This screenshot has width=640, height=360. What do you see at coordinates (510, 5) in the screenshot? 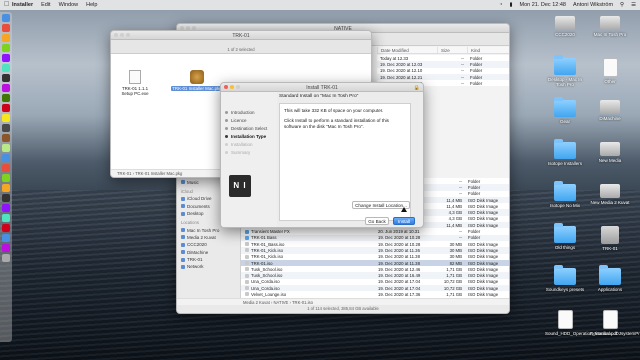
I see `battery-icon: ▮` at bounding box center [510, 5].